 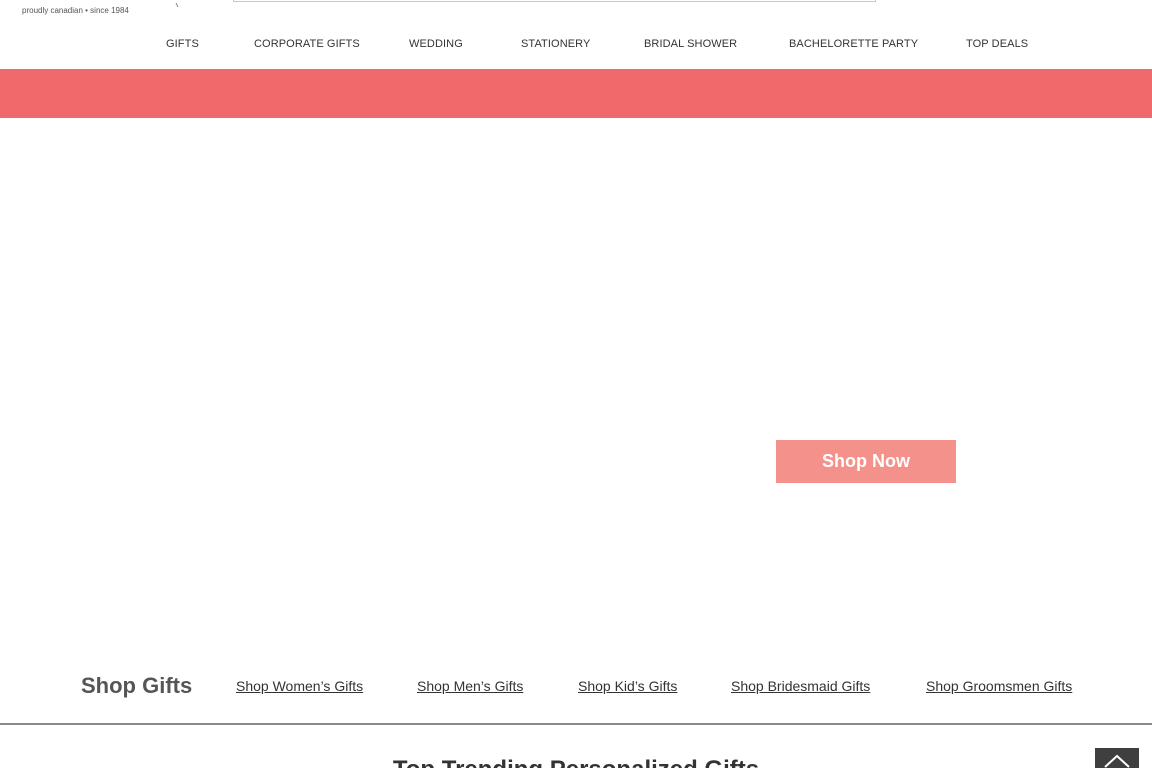 I want to click on back-to-top-button, so click(x=1117, y=758).